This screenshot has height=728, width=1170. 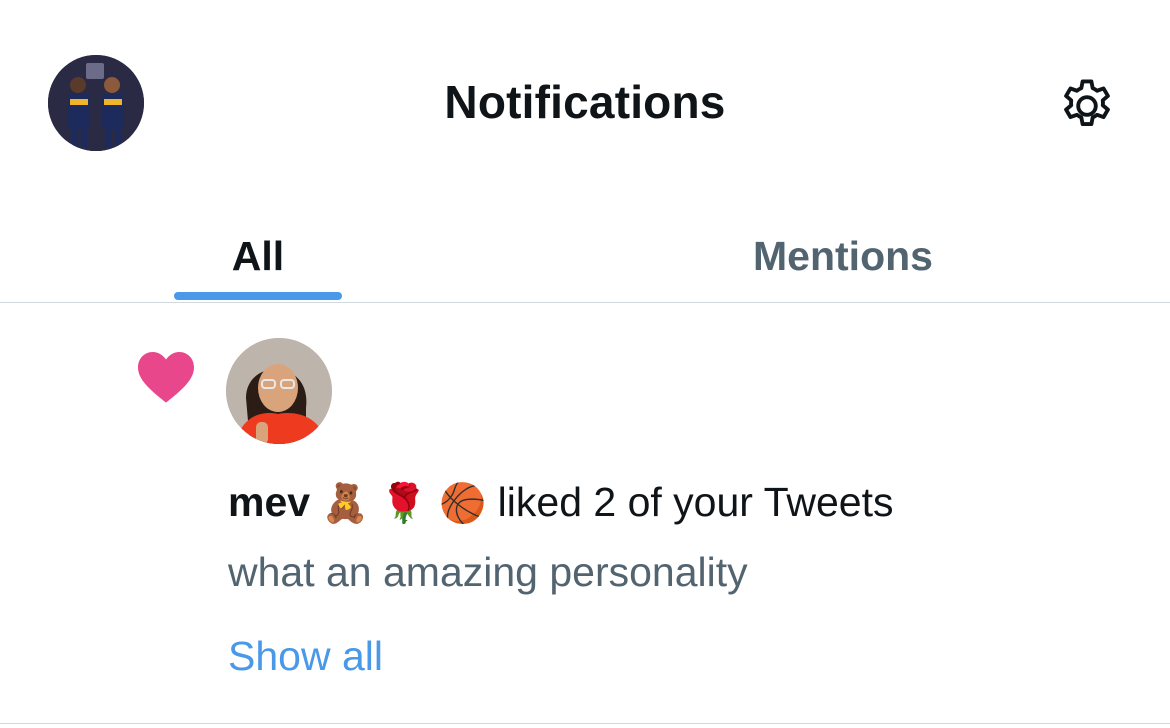 What do you see at coordinates (1087, 103) in the screenshot?
I see `gear-icon` at bounding box center [1087, 103].